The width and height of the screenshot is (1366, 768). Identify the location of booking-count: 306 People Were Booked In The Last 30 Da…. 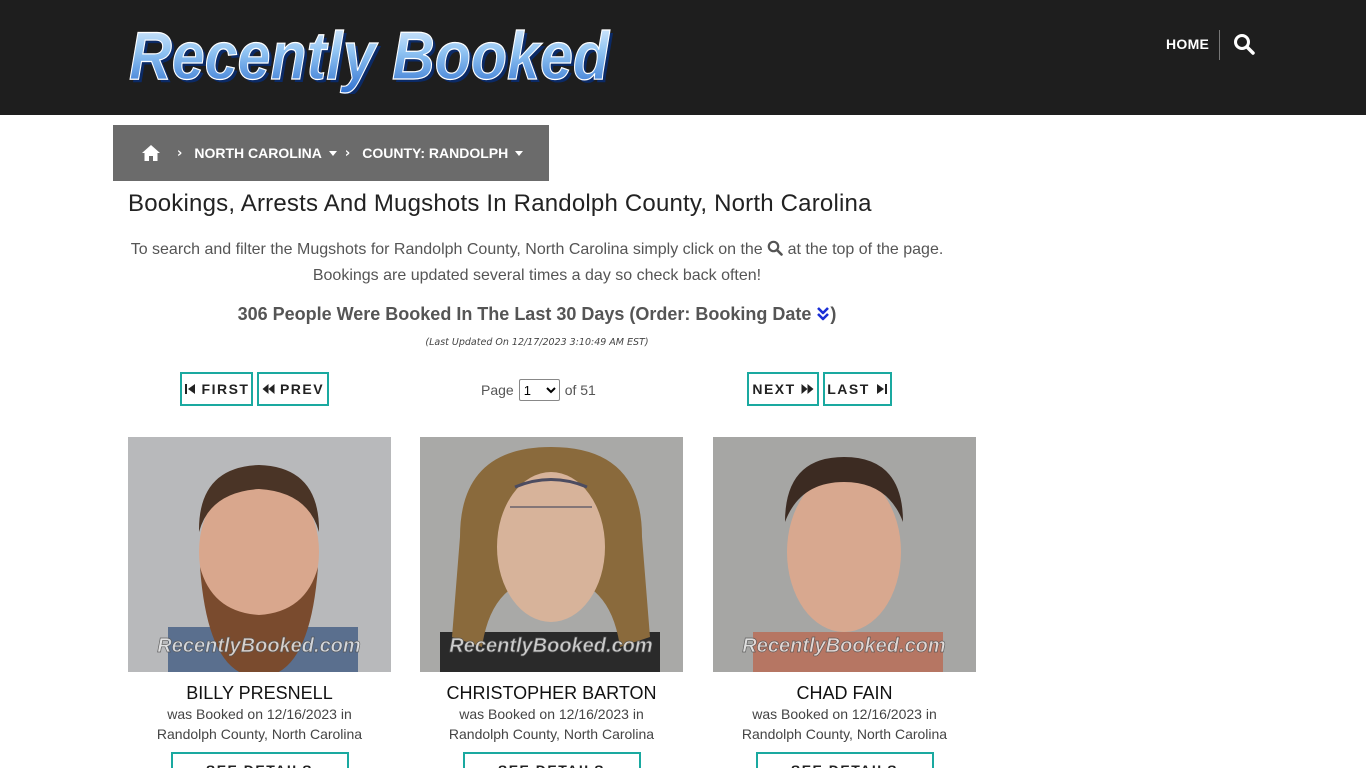
(537, 314).